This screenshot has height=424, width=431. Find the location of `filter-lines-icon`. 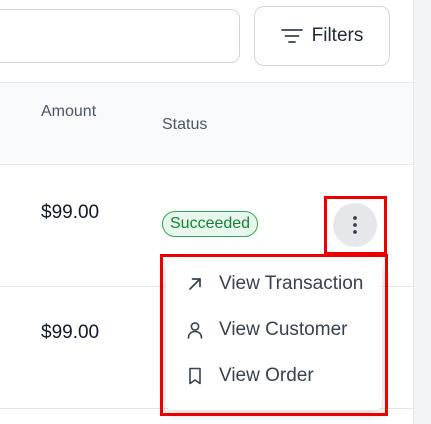

filter-lines-icon is located at coordinates (291, 36).